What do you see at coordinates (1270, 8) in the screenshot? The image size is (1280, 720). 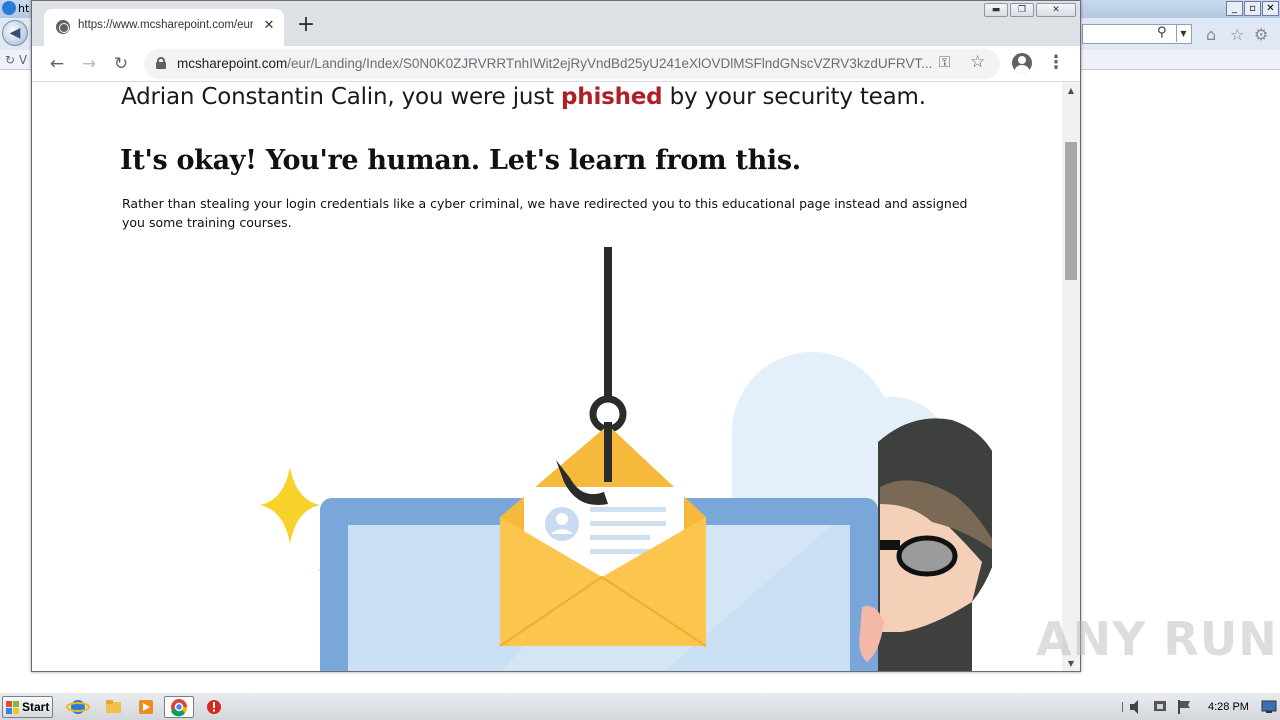 I see `ie-close-button: ✕` at bounding box center [1270, 8].